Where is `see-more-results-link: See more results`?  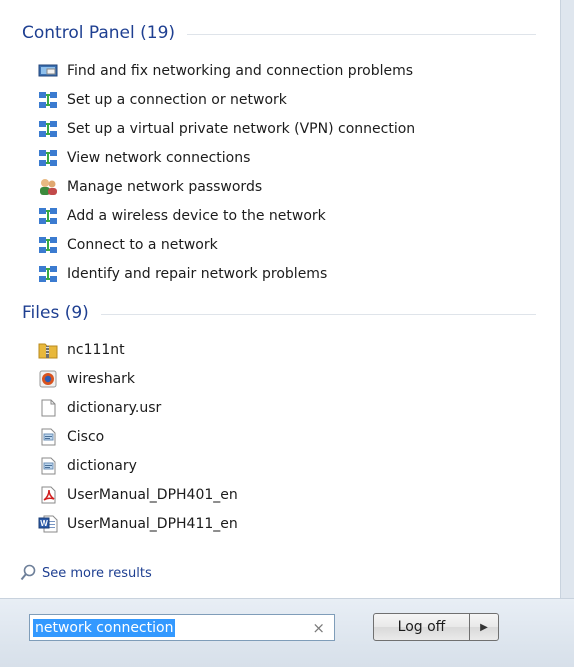 see-more-results-link: See more results is located at coordinates (86, 573).